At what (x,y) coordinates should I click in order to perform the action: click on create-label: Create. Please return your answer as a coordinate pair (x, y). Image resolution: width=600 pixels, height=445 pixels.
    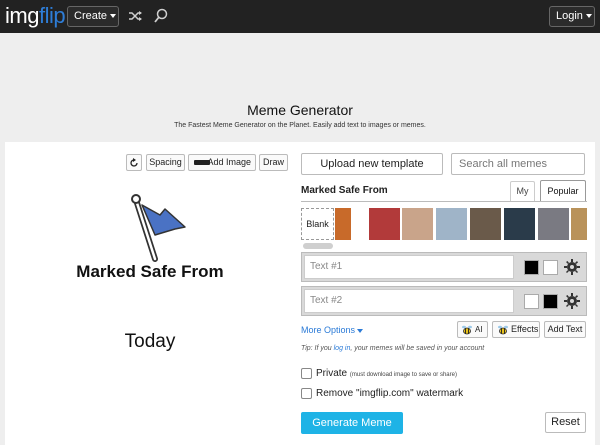
    Looking at the image, I should click on (91, 16).